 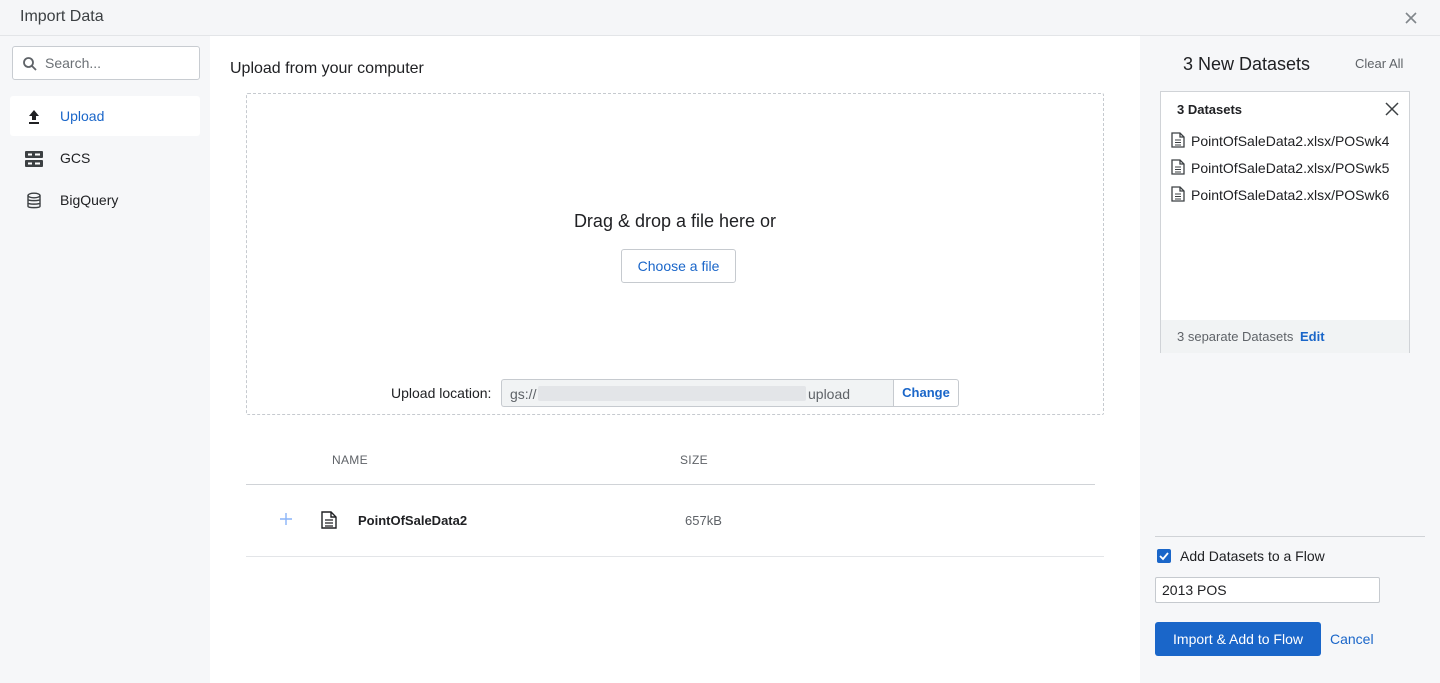 I want to click on dataset-name: PointOfSaleData2.xlsx/POSwk5, so click(x=1290, y=168).